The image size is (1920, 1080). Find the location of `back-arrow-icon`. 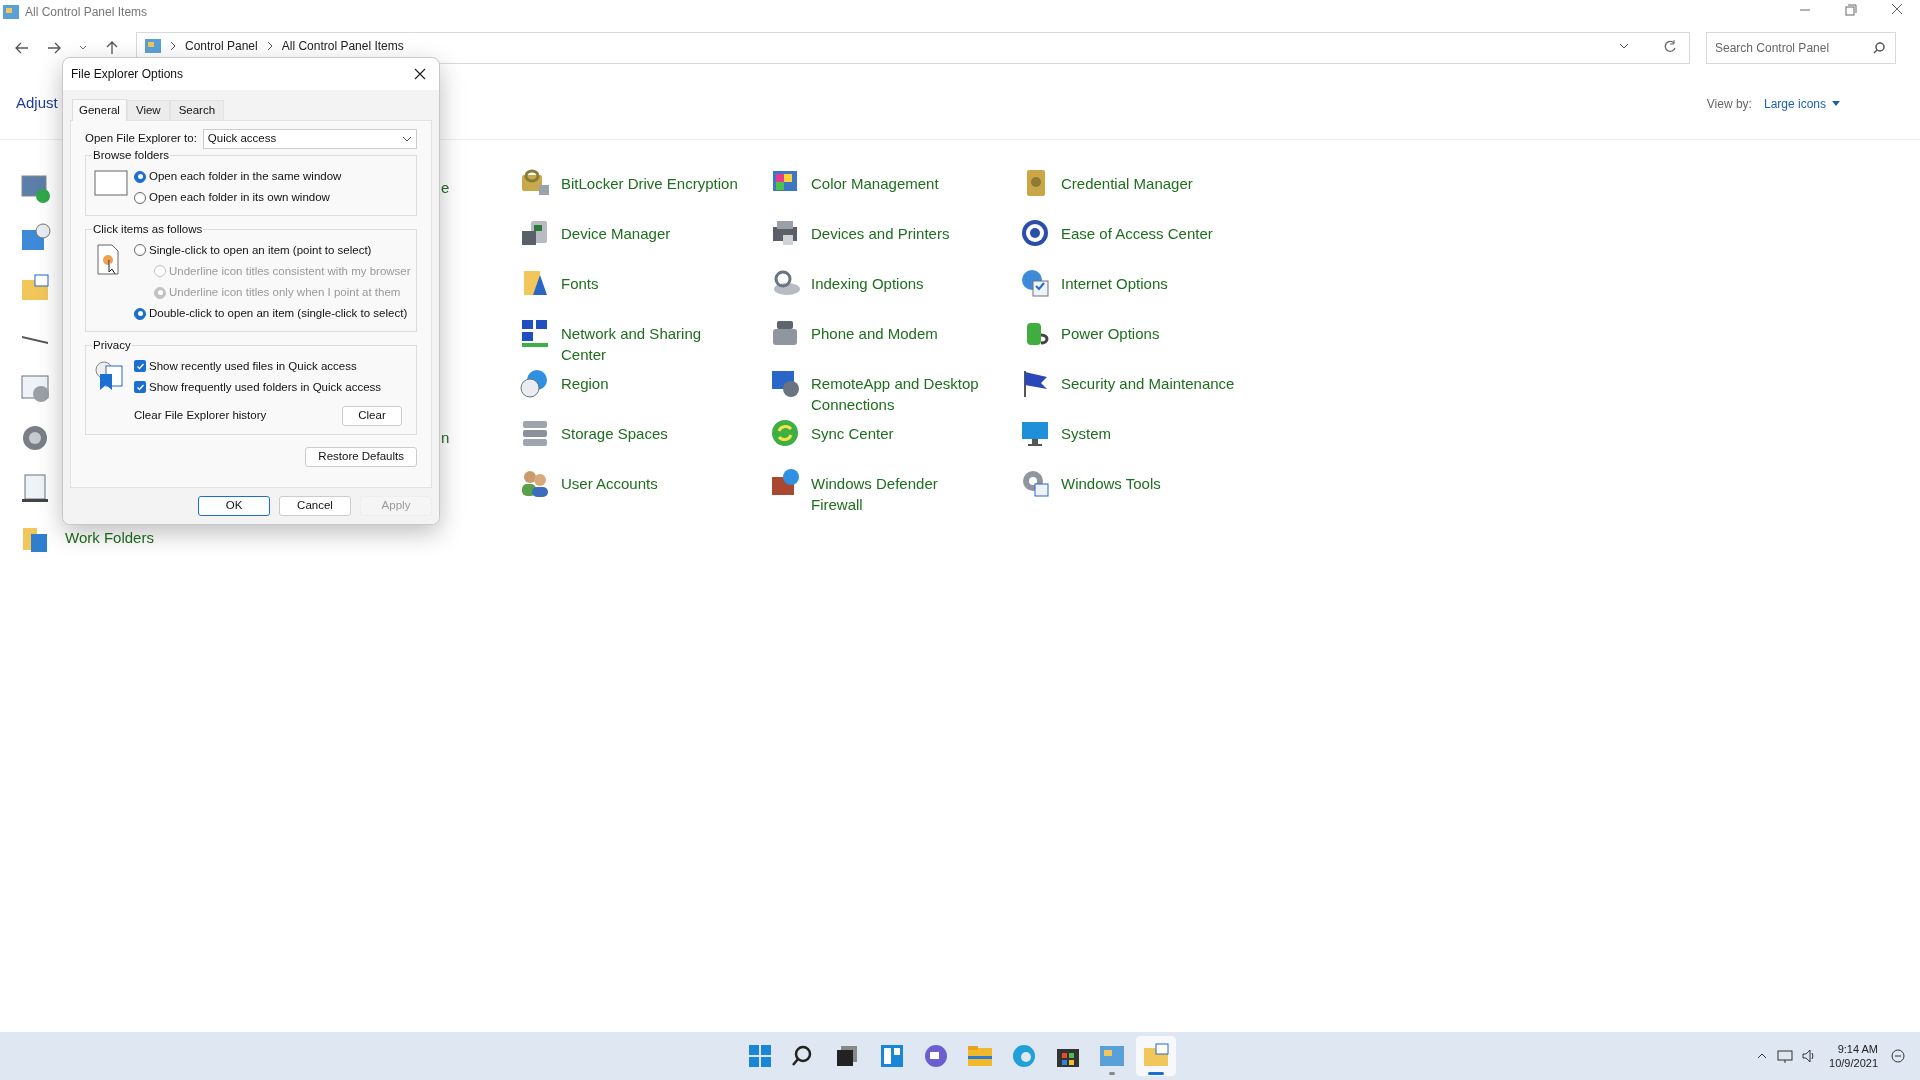

back-arrow-icon is located at coordinates (22, 48).